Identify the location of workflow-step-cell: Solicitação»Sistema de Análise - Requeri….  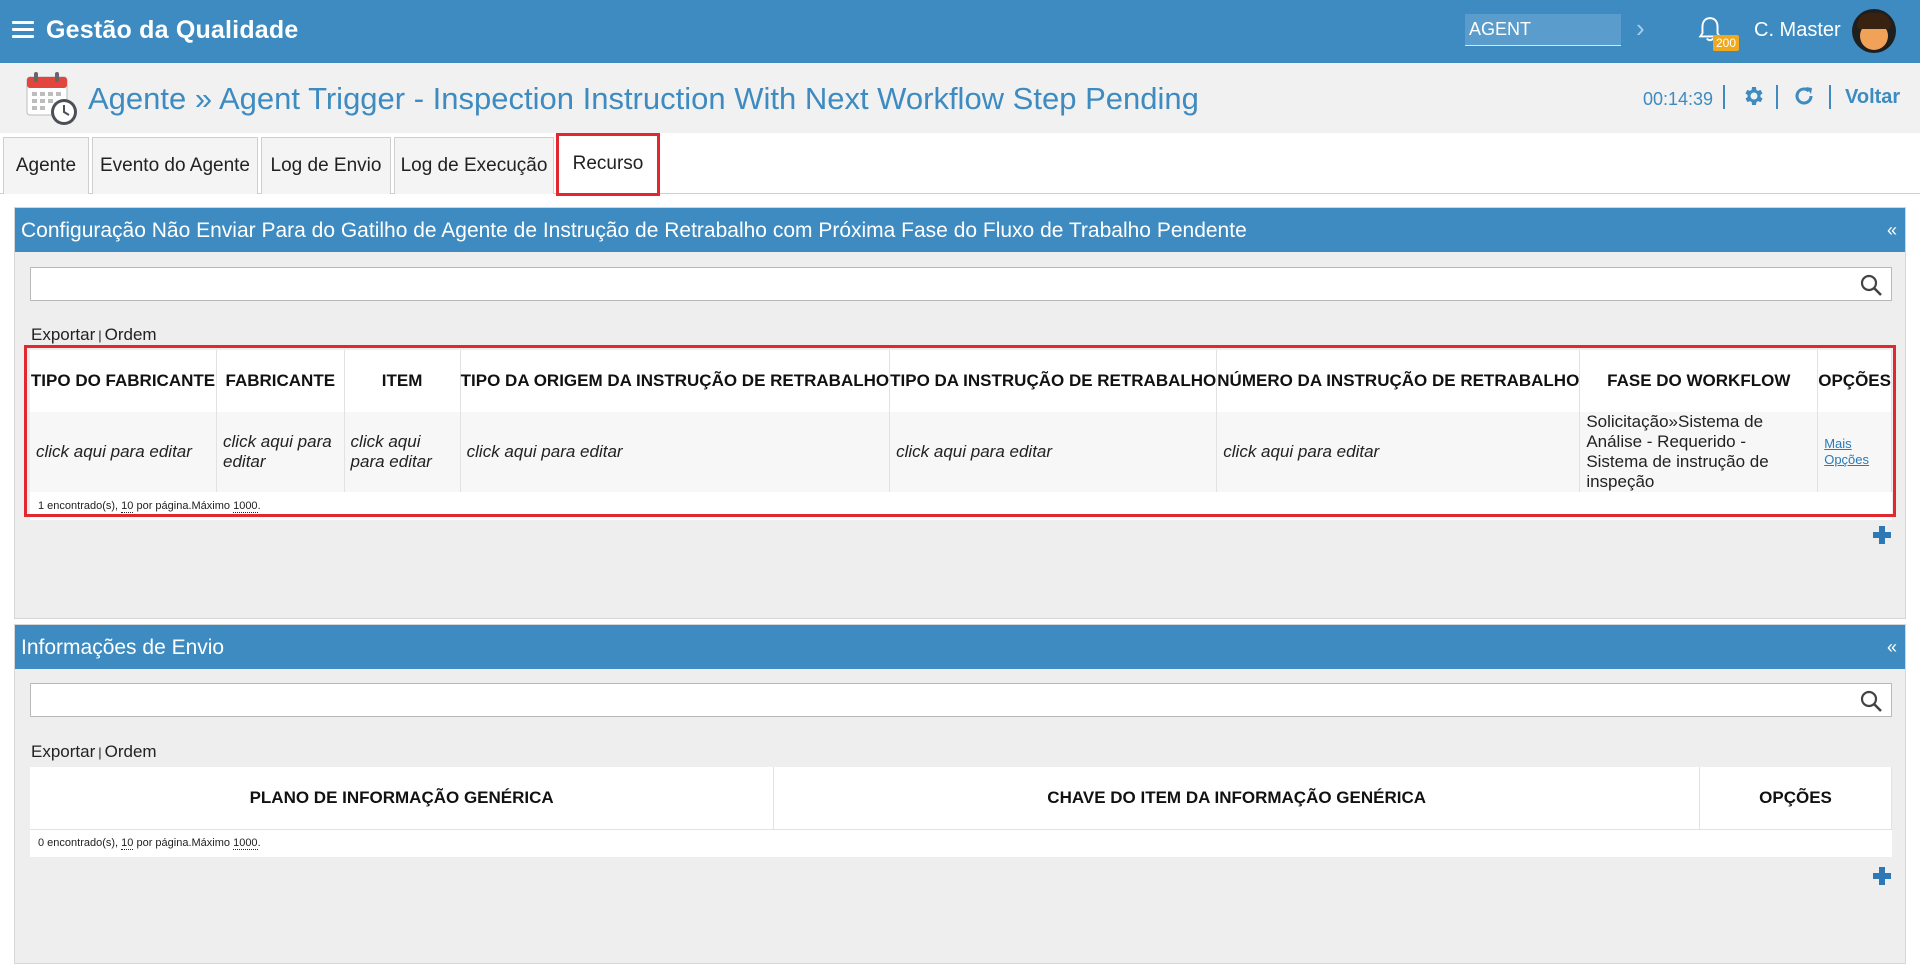
(1699, 452).